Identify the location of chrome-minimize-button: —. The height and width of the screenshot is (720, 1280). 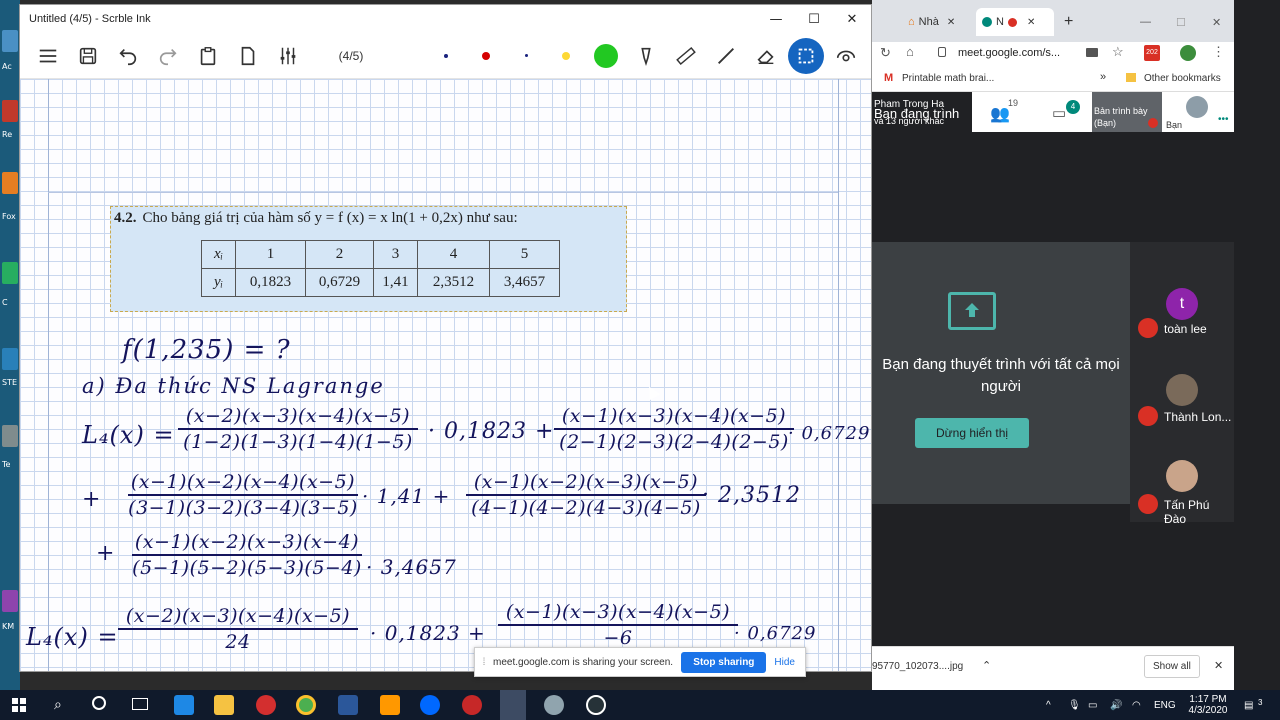
(1142, 22).